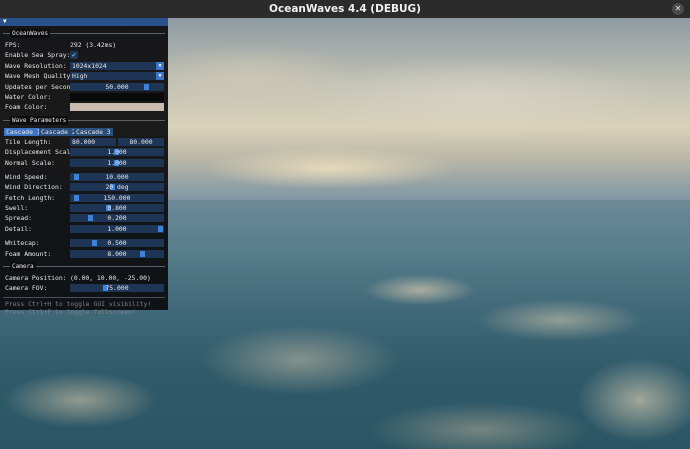 The image size is (690, 449). I want to click on displacement-row: Displacement Scale: 1.000, so click(84, 152).